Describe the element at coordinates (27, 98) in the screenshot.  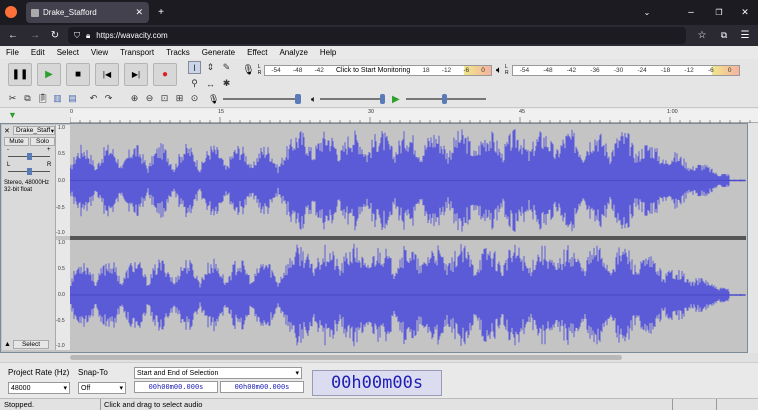
I see `copy-icon: ⧉` at that location.